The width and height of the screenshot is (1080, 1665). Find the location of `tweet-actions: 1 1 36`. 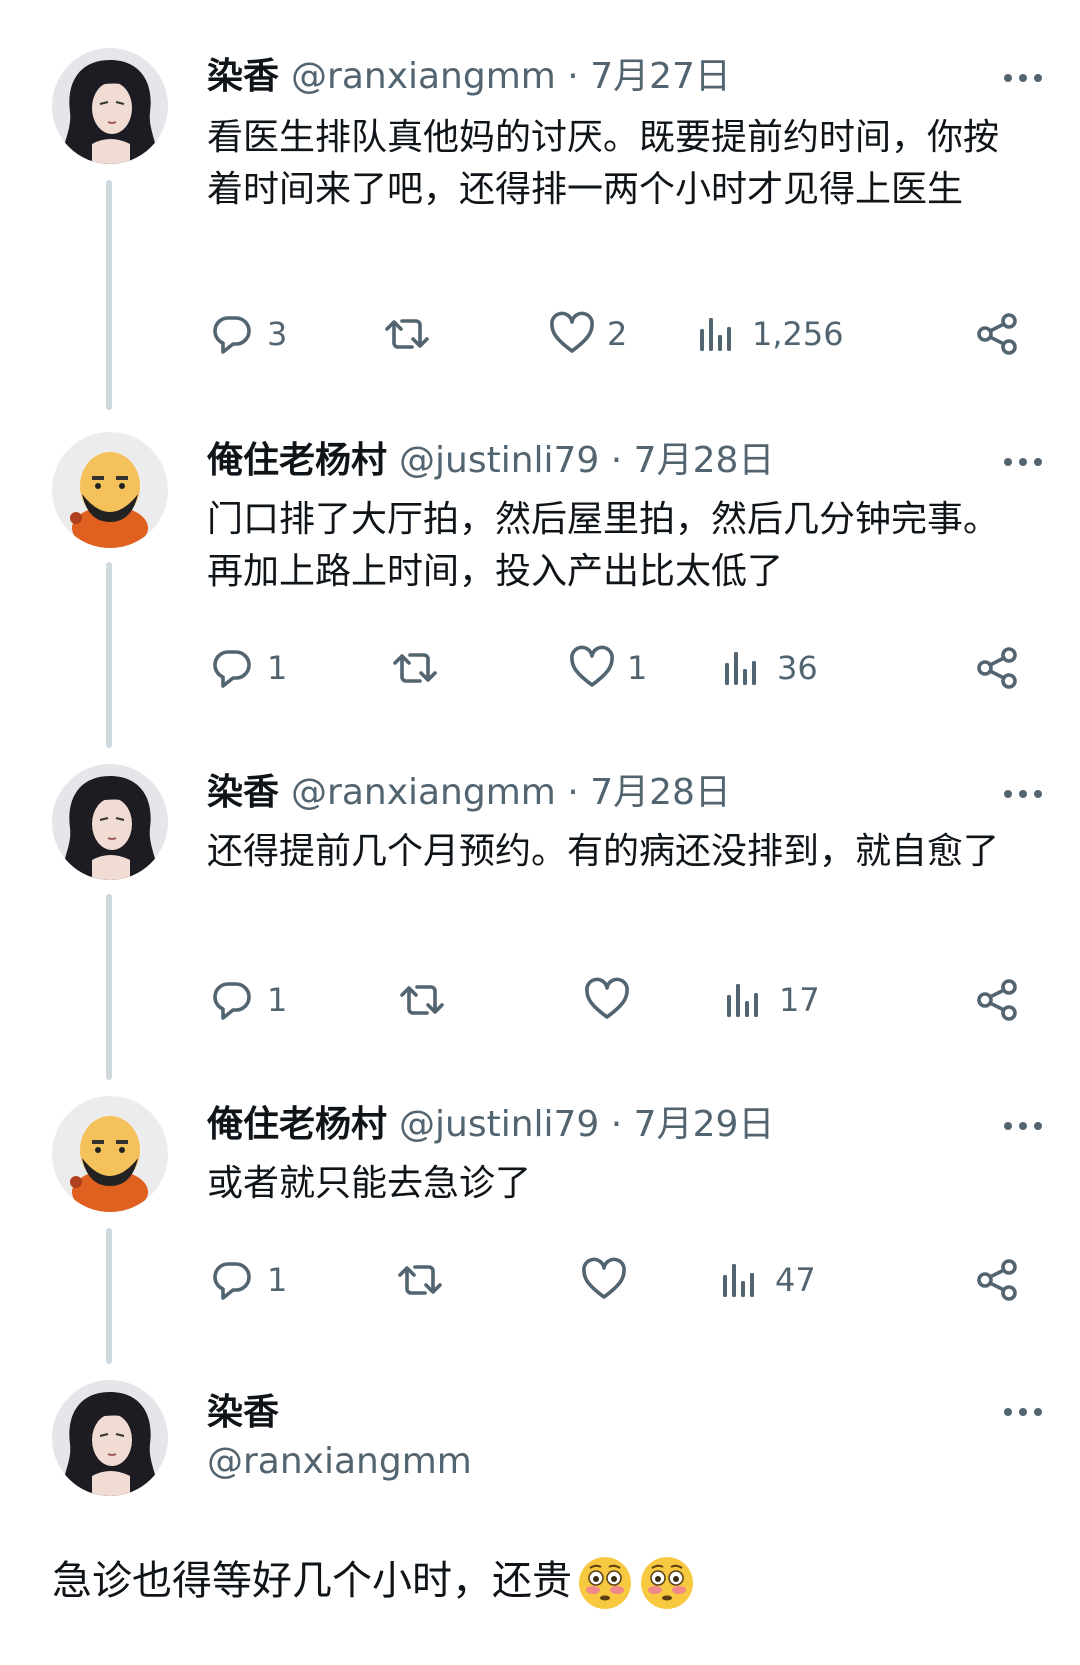

tweet-actions: 1 1 36 is located at coordinates (616, 668).